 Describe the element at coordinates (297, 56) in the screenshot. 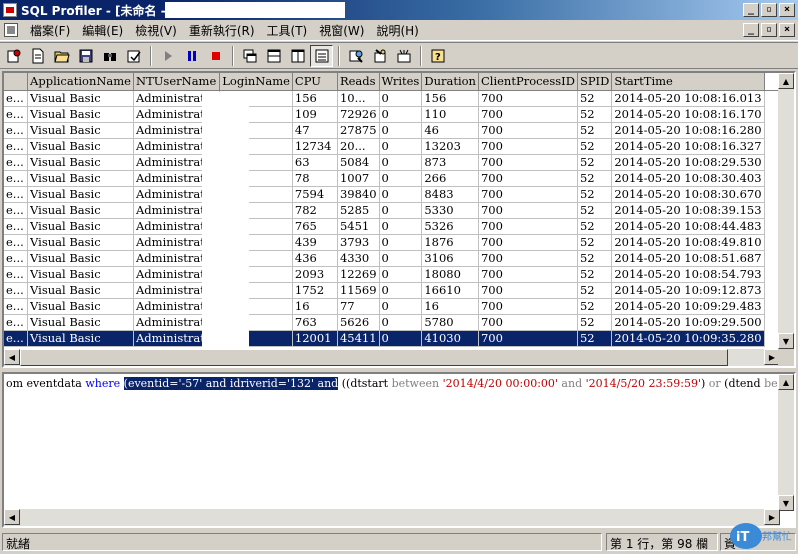

I see `split-vertical-icon` at that location.